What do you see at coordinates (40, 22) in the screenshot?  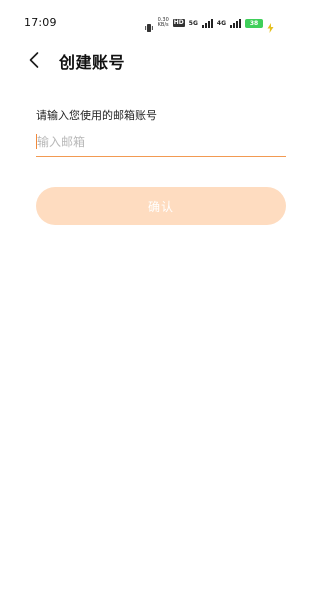 I see `status-time: 17:09` at bounding box center [40, 22].